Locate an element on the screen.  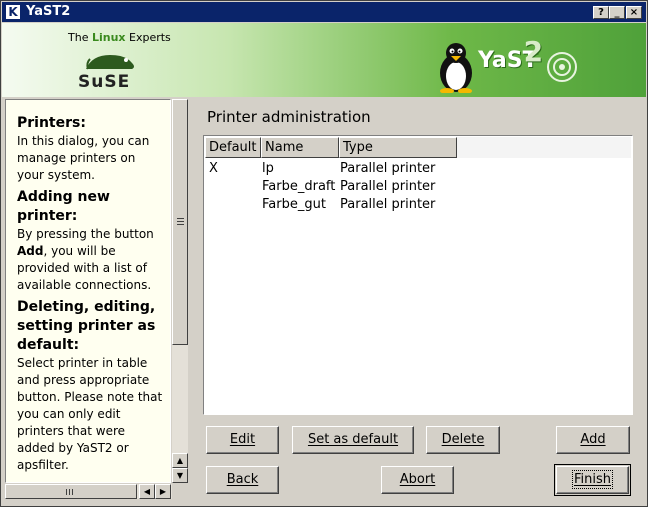
suse-logo: SuSE is located at coordinates (104, 82).